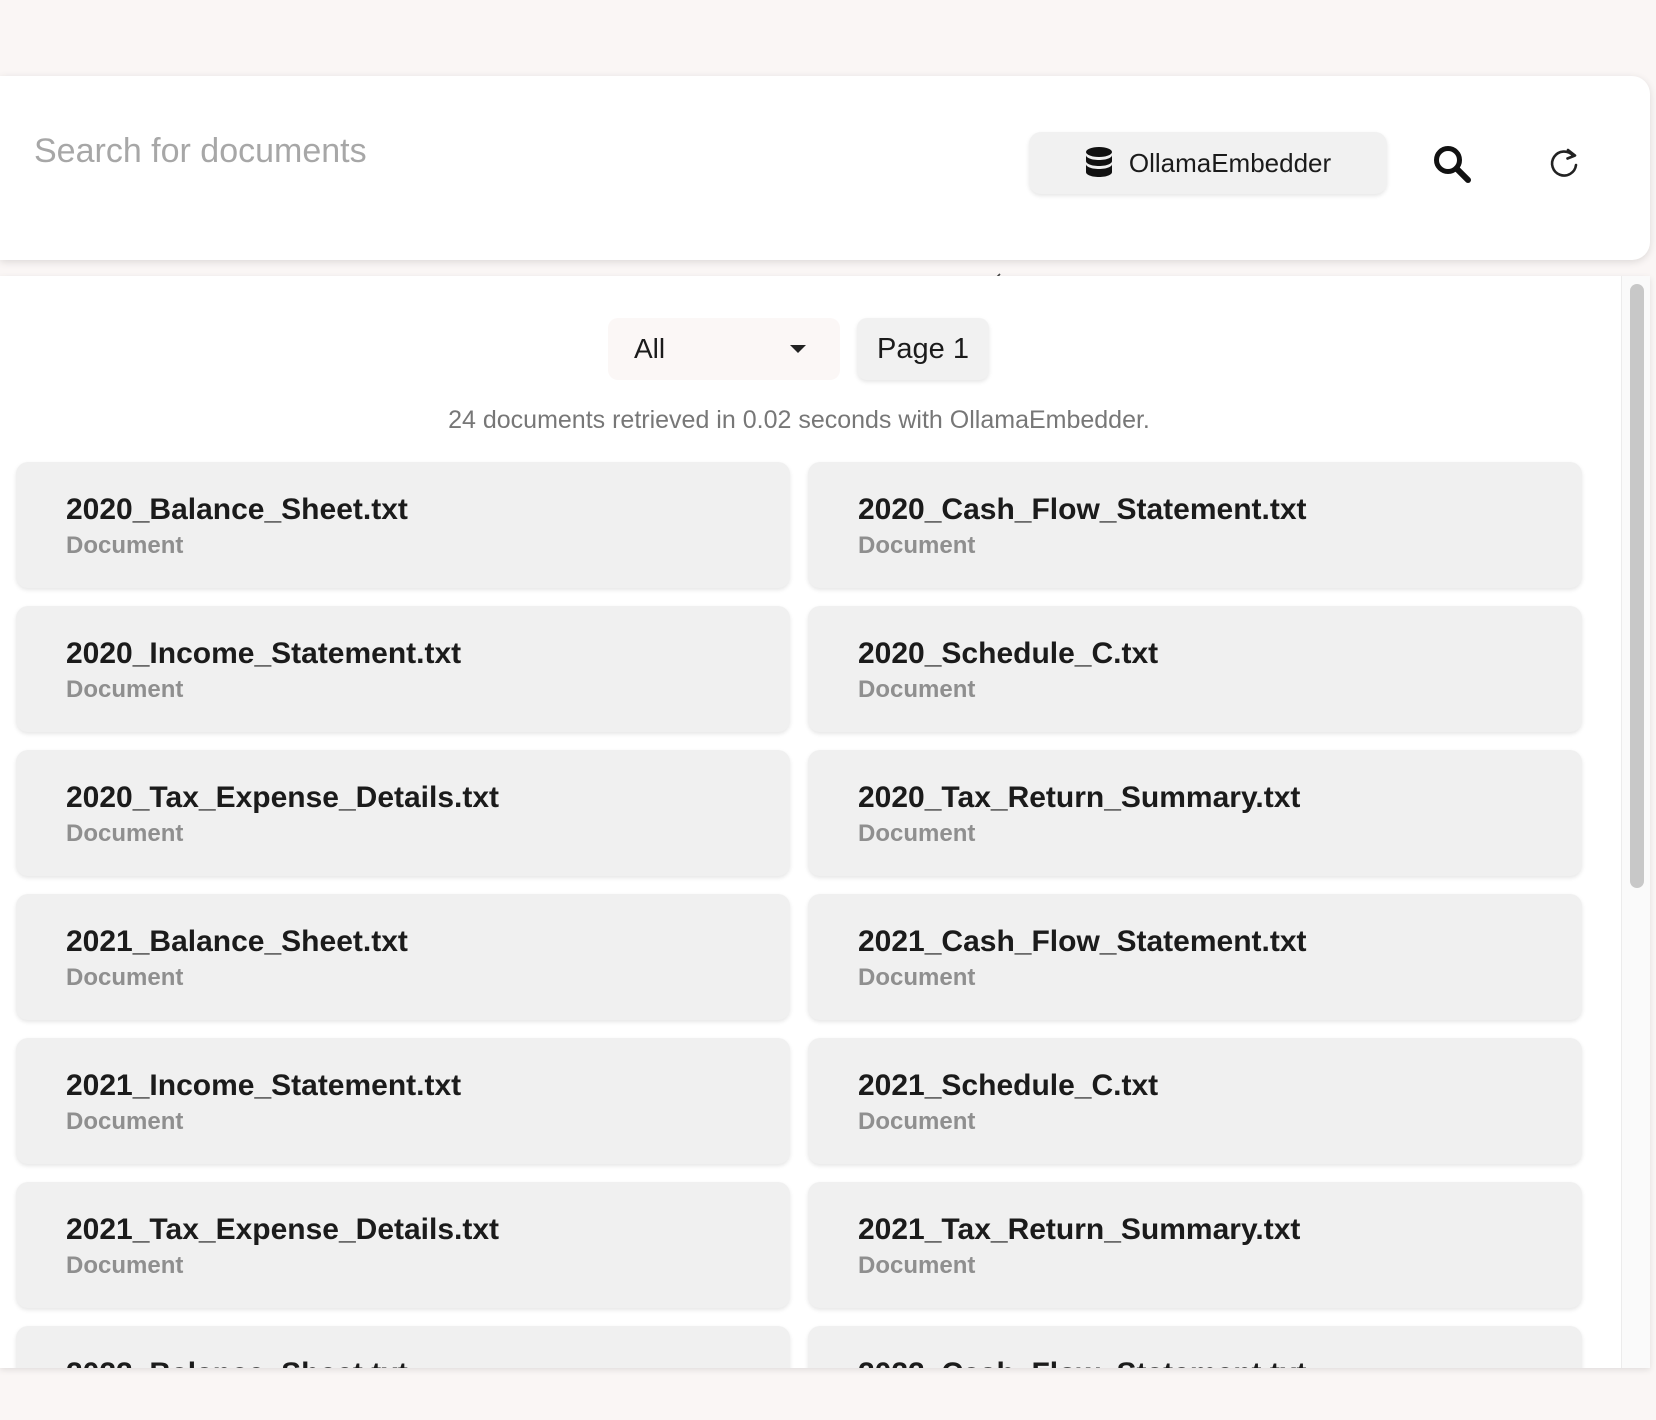  I want to click on document-name: 2020_Cash_Flow_Statement.txt, so click(1082, 509).